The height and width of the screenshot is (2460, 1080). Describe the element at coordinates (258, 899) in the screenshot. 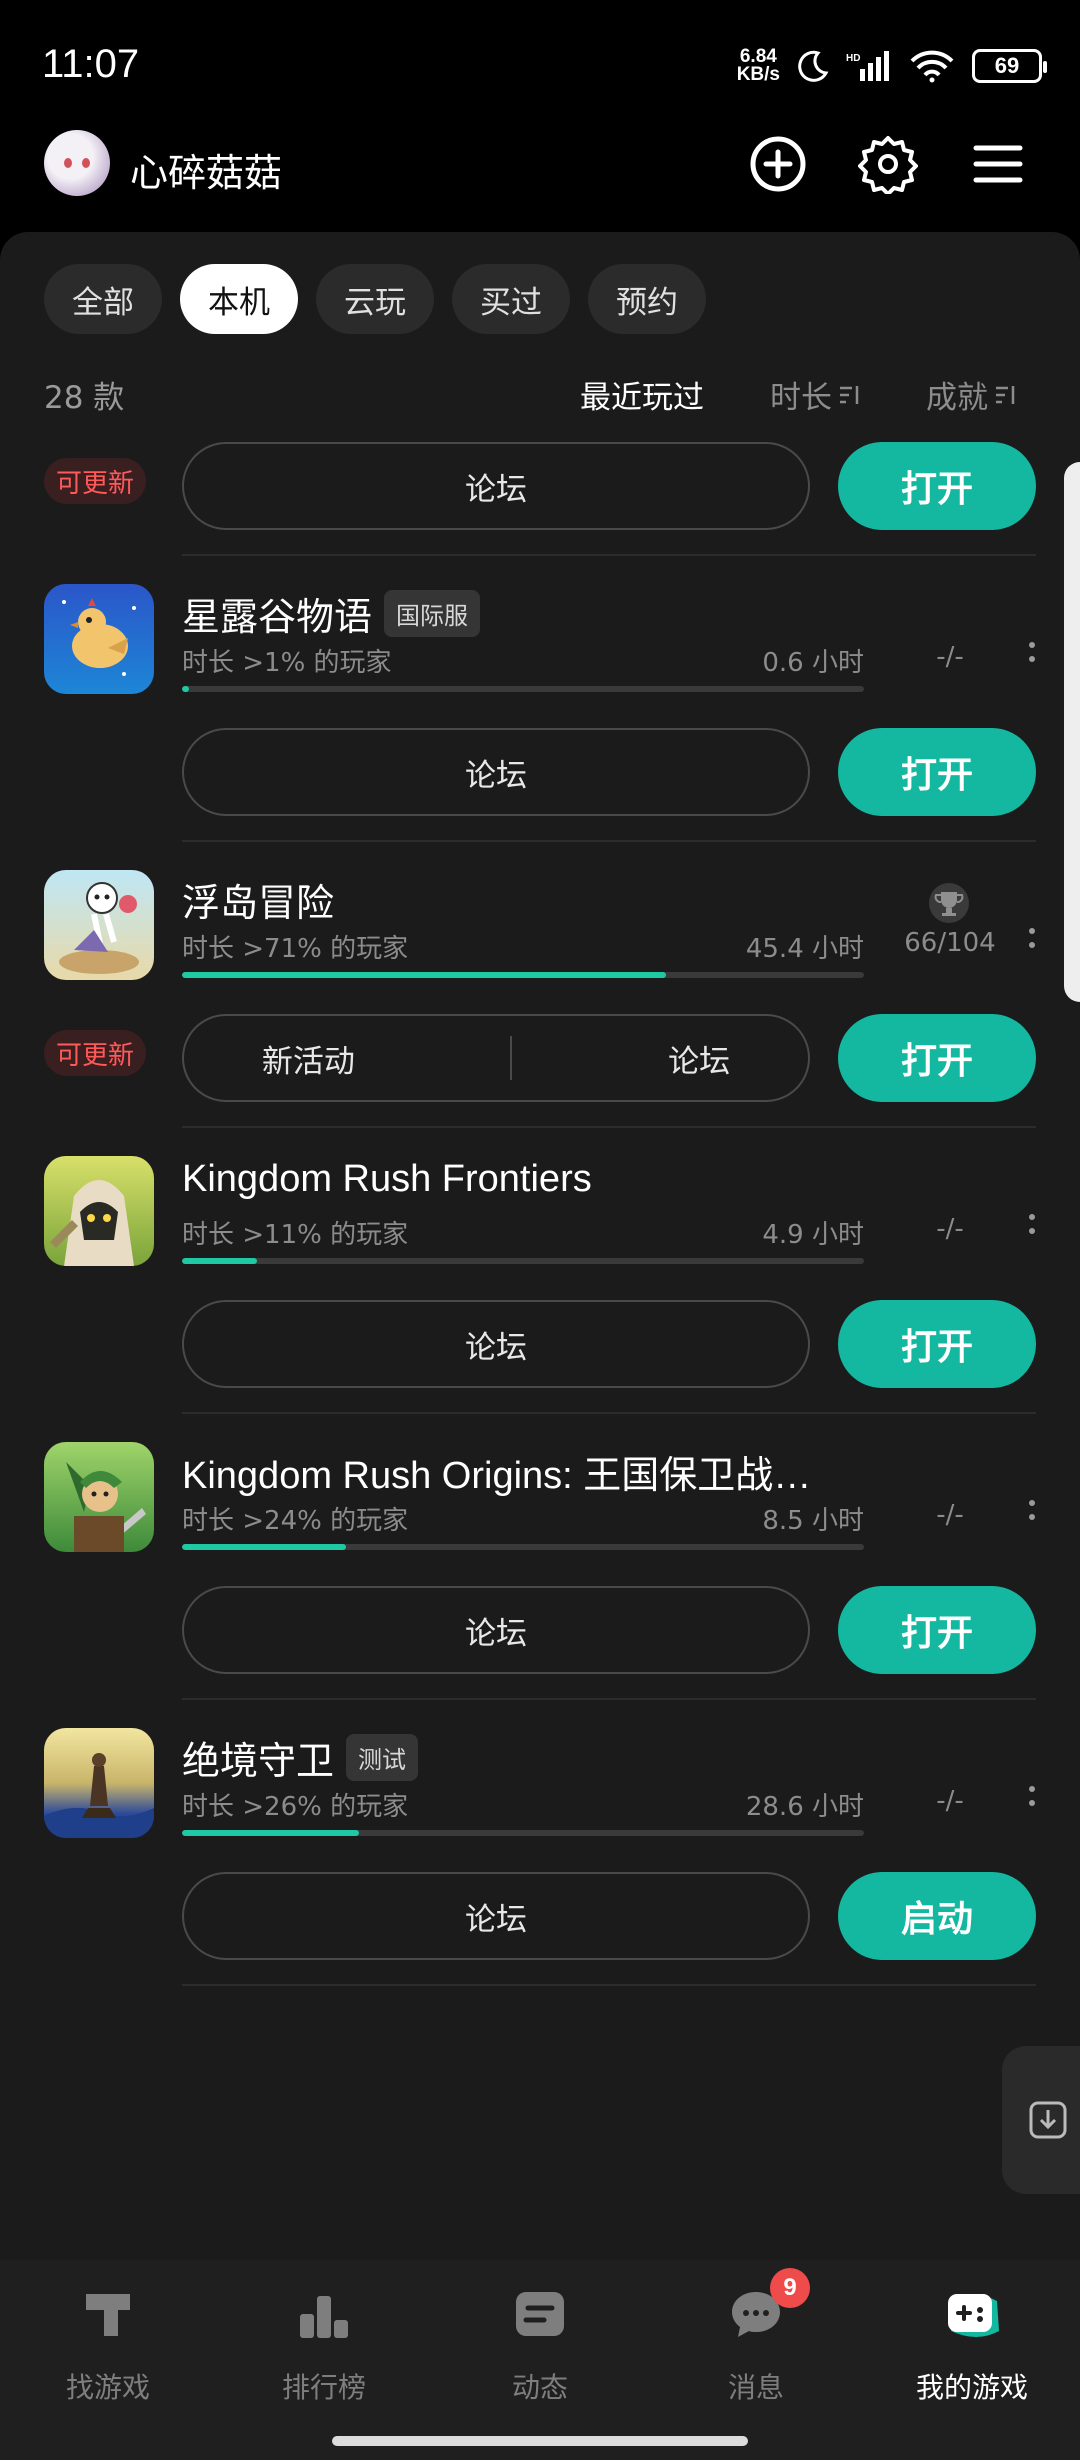

I see `game-title: 浮岛冒险` at that location.